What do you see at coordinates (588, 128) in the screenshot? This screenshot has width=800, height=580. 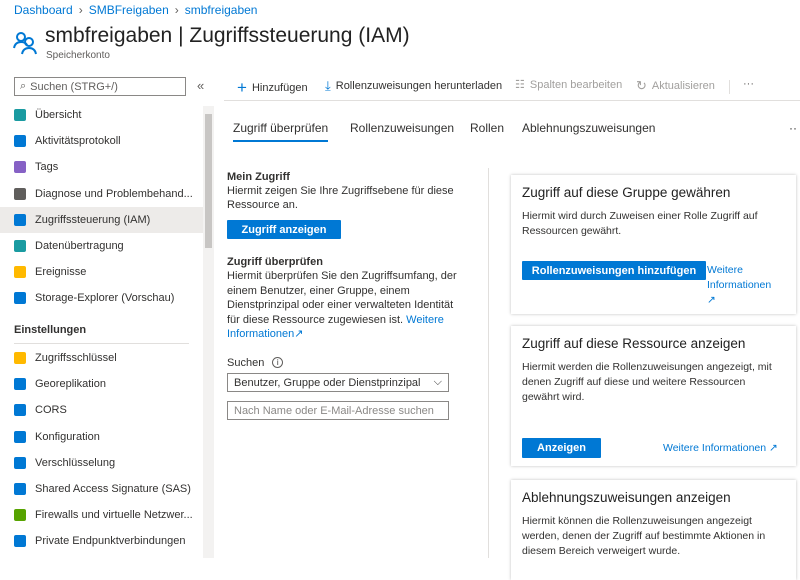 I see `tab-ablehnungszuweisungen: Ablehnungszuweisungen` at bounding box center [588, 128].